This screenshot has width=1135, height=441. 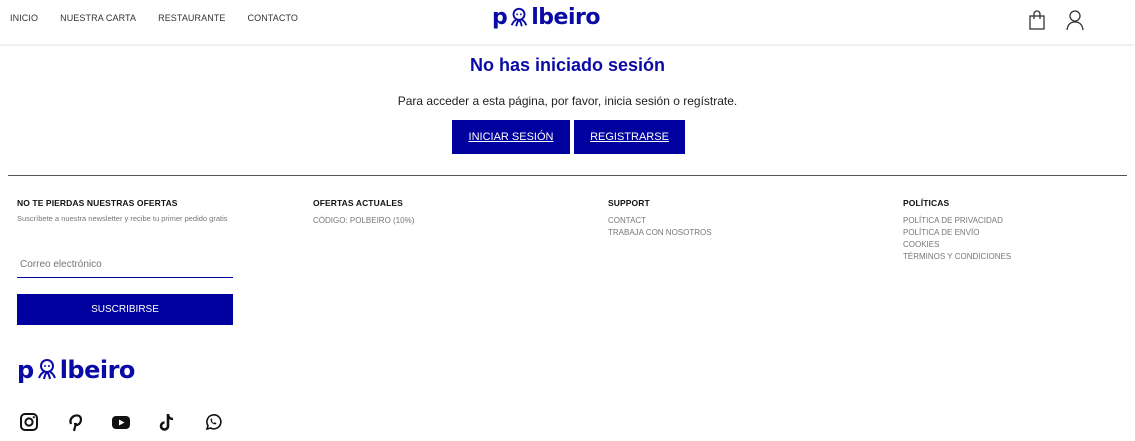 I want to click on footer-logo: p lbeiro, so click(x=76, y=370).